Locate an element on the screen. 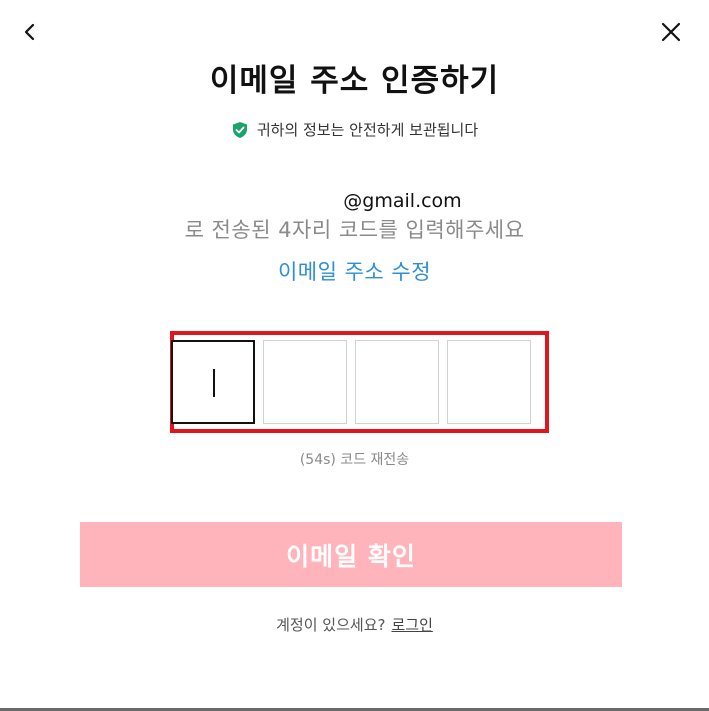 Image resolution: width=709 pixels, height=711 pixels. secure-text: 귀하의 정보는 안전하게 보관됩니다 is located at coordinates (367, 130).